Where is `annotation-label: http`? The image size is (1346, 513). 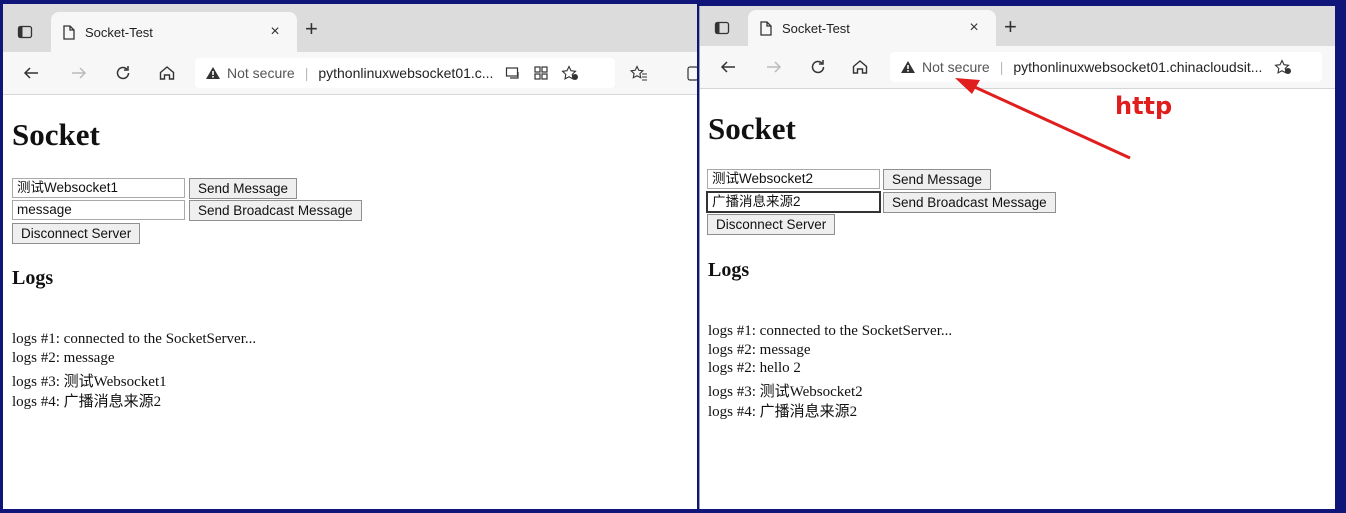 annotation-label: http is located at coordinates (1144, 106).